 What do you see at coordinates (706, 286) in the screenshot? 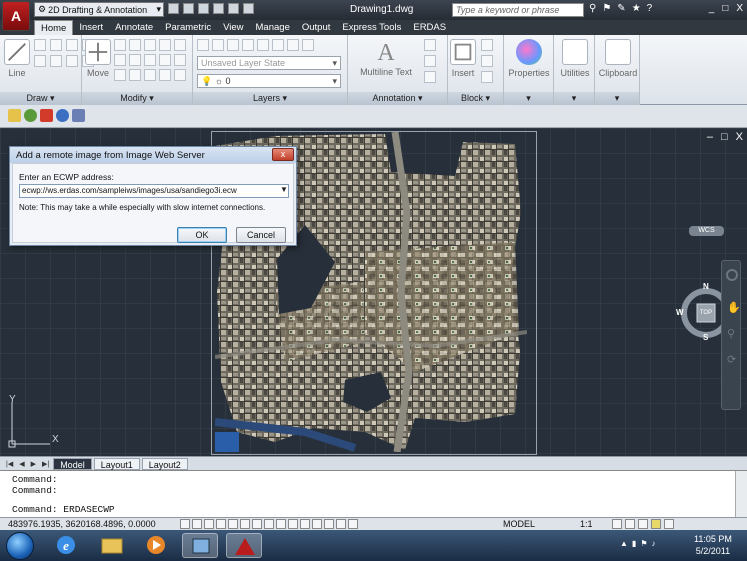
I see `viewcube-north: N` at bounding box center [706, 286].